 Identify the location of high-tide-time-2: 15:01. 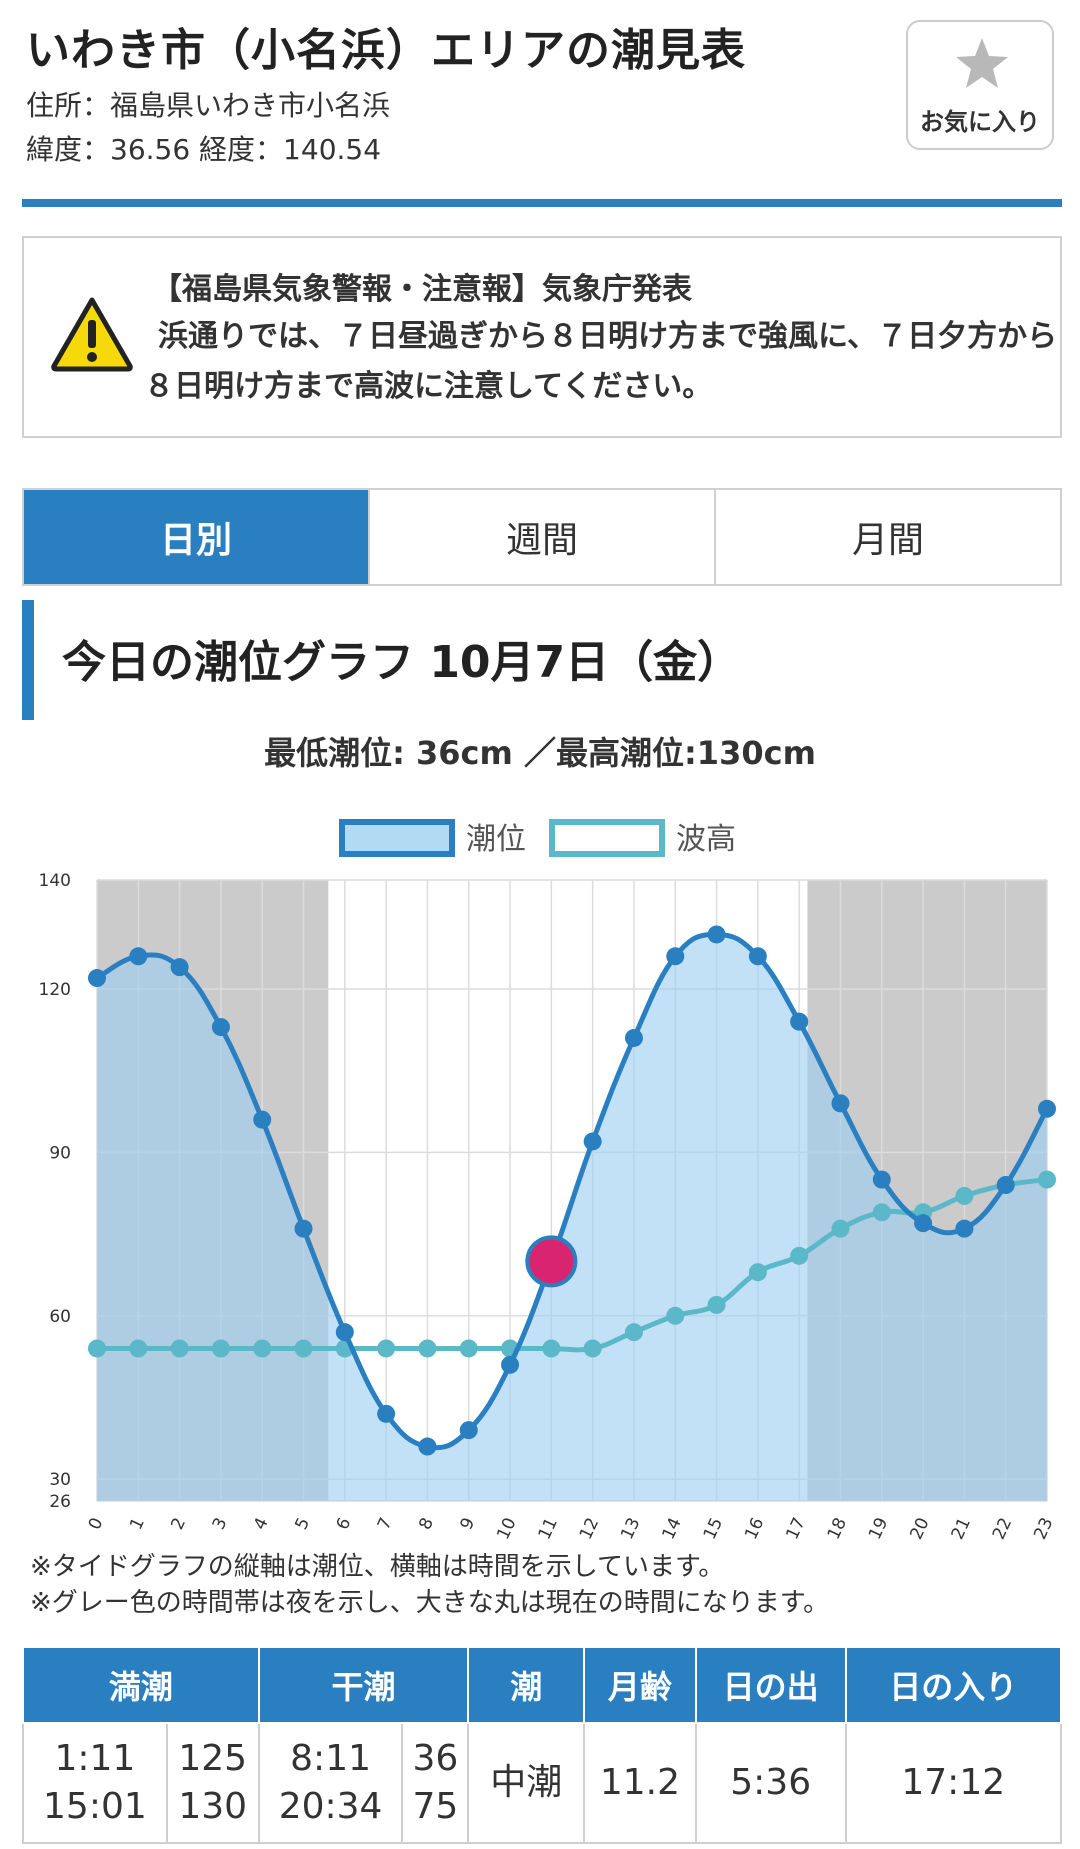
(95, 1806).